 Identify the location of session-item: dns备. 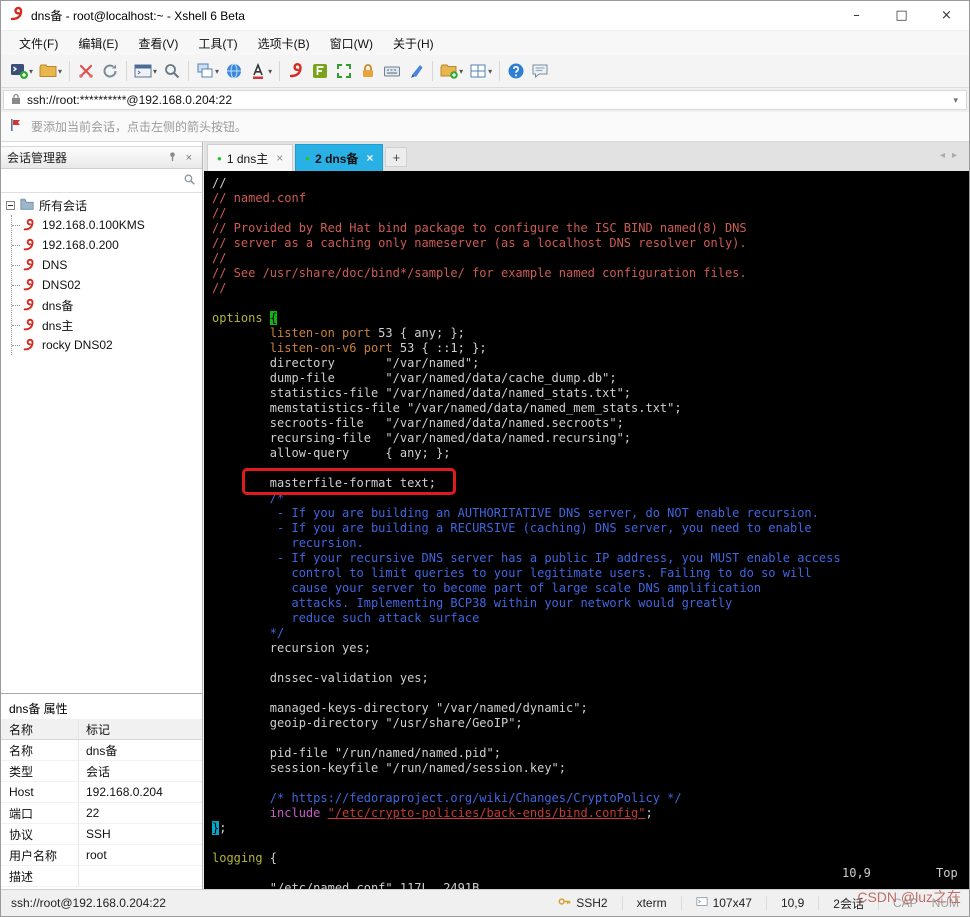
(107, 305).